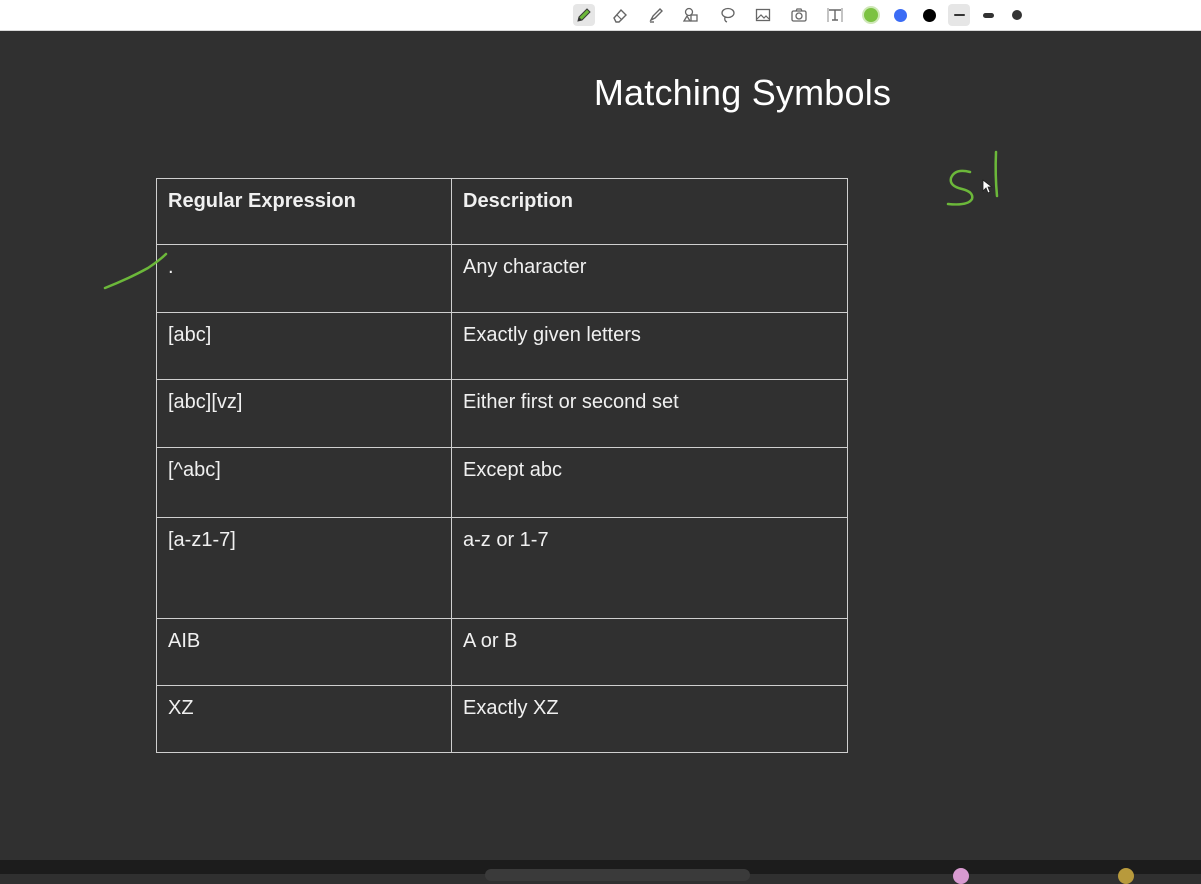 The image size is (1201, 884). I want to click on cell-expression: [abc], so click(304, 346).